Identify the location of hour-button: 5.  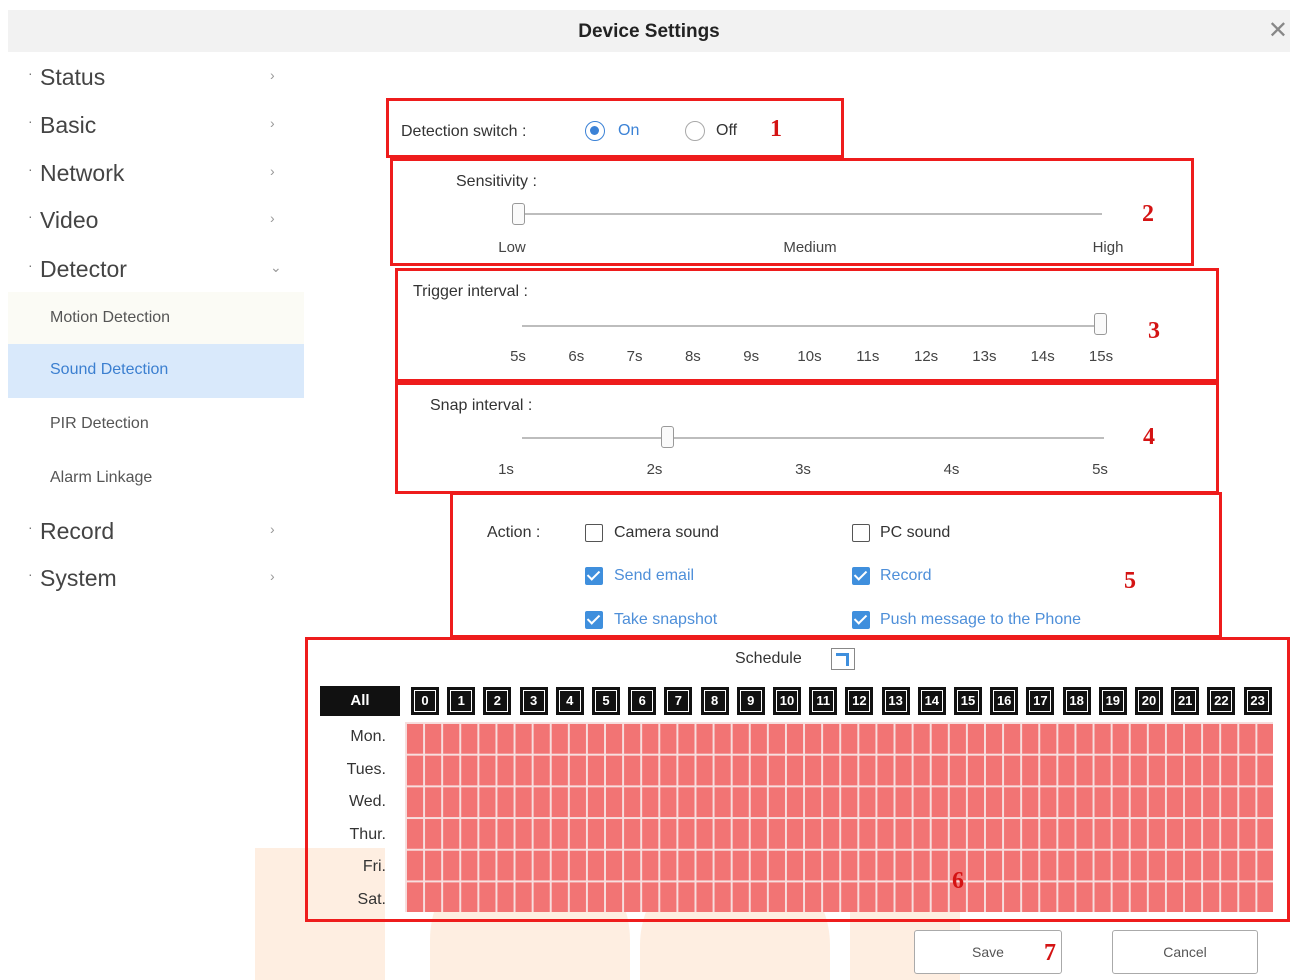
(606, 701).